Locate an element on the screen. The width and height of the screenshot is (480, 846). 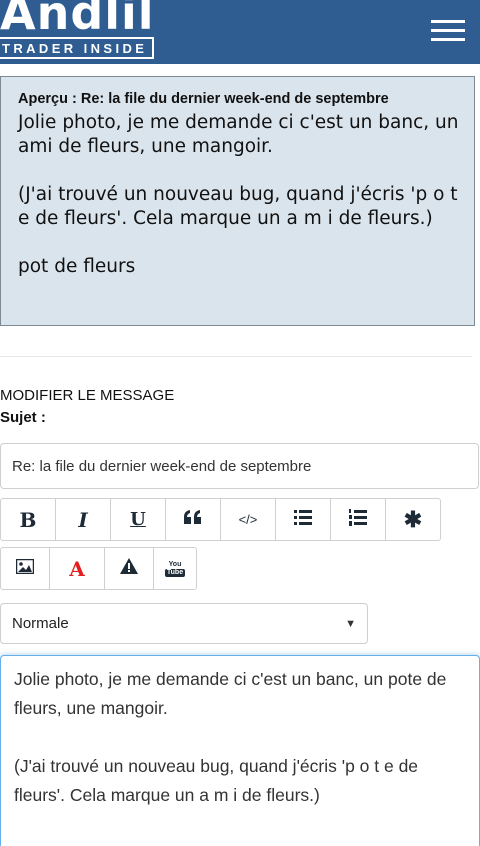
chevron-down-icon: ▼ is located at coordinates (350, 623).